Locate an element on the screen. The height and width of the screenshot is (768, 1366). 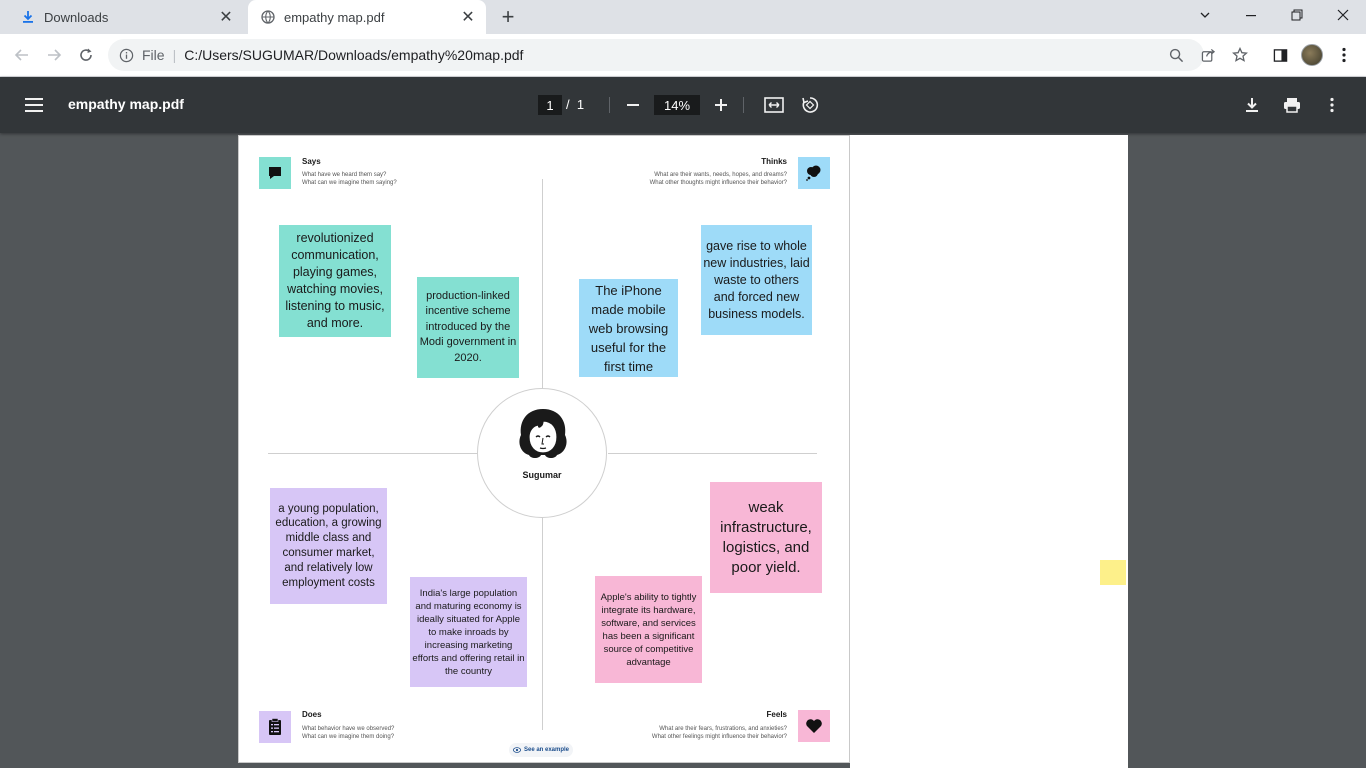
globe-icon is located at coordinates (268, 17).